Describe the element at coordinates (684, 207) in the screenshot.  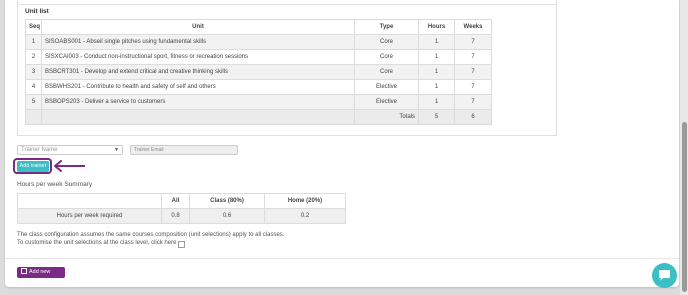
I see `scrollbar-thumb` at that location.